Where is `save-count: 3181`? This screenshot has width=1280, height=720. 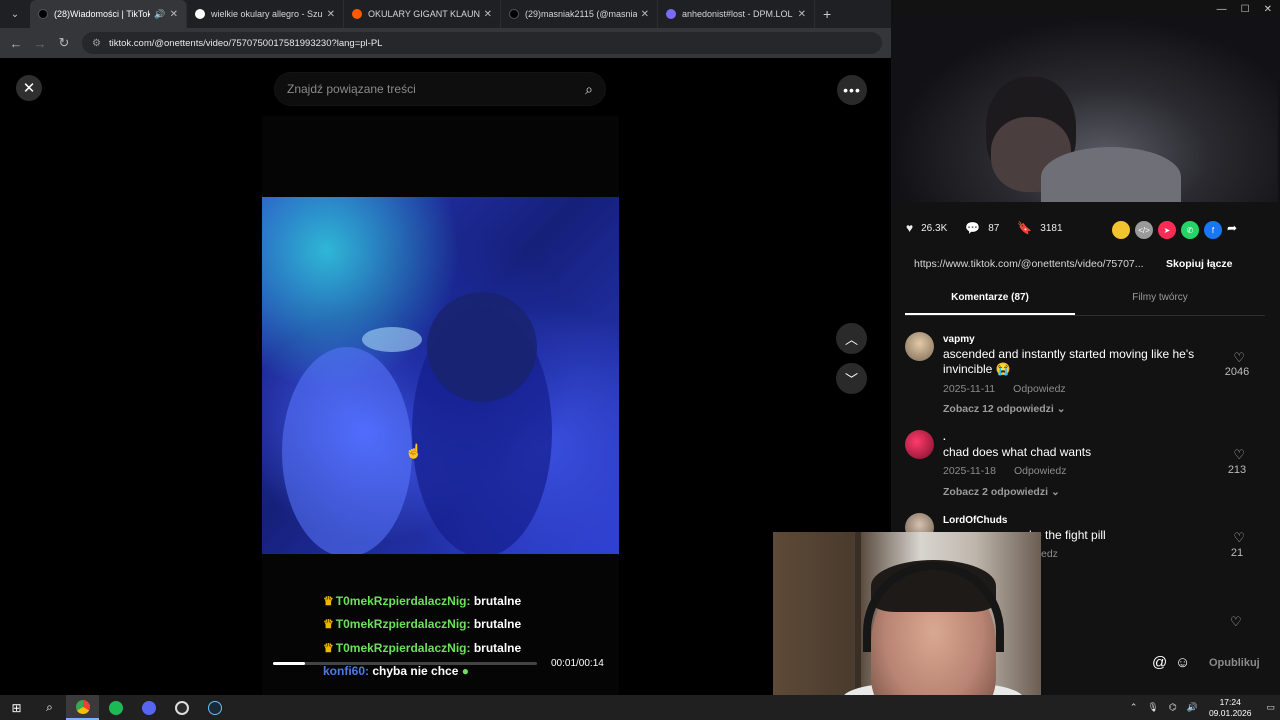 save-count: 3181 is located at coordinates (1051, 228).